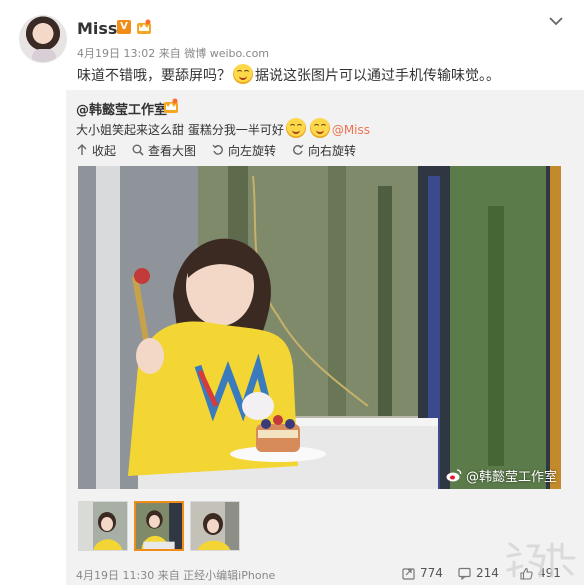  I want to click on photo-watermark: @韩懿莹工作室, so click(501, 475).